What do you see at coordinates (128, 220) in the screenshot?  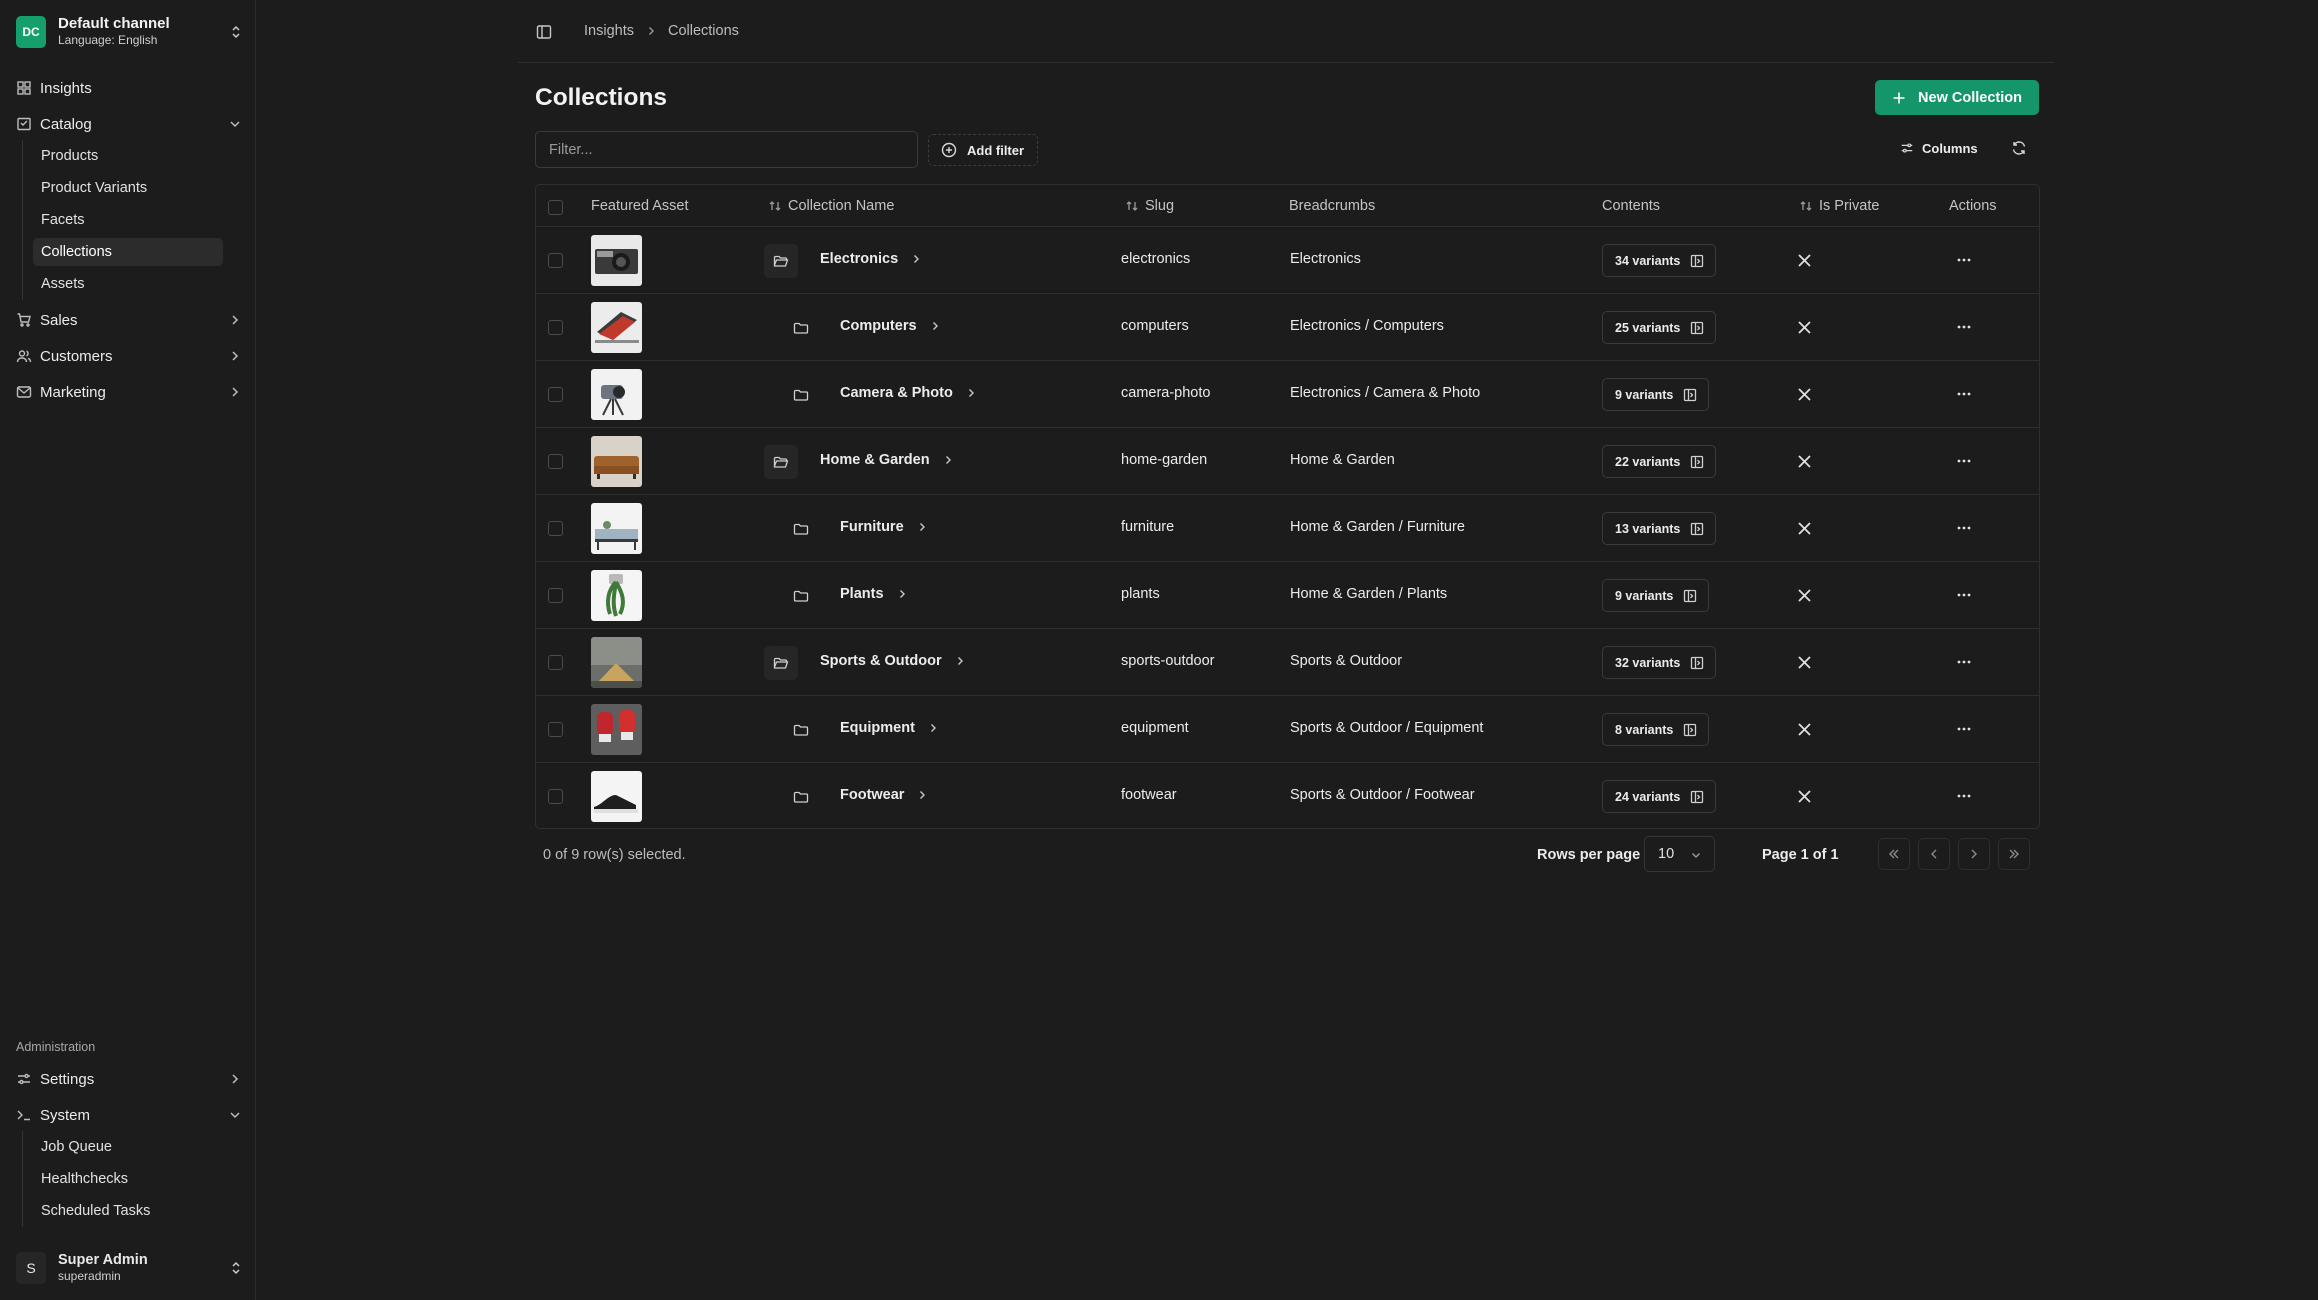 I see `sidebar-item-facets: Facets` at bounding box center [128, 220].